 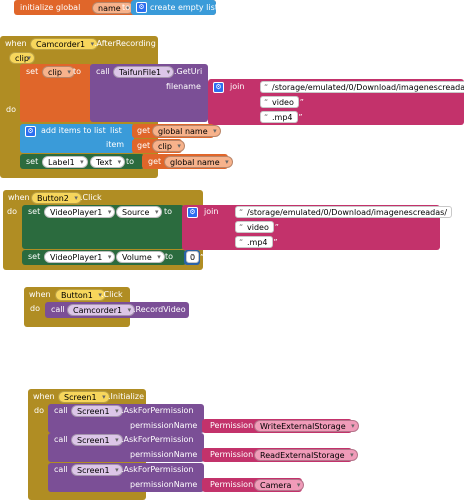 I want to click on filename-param-label: filename, so click(x=183, y=86).